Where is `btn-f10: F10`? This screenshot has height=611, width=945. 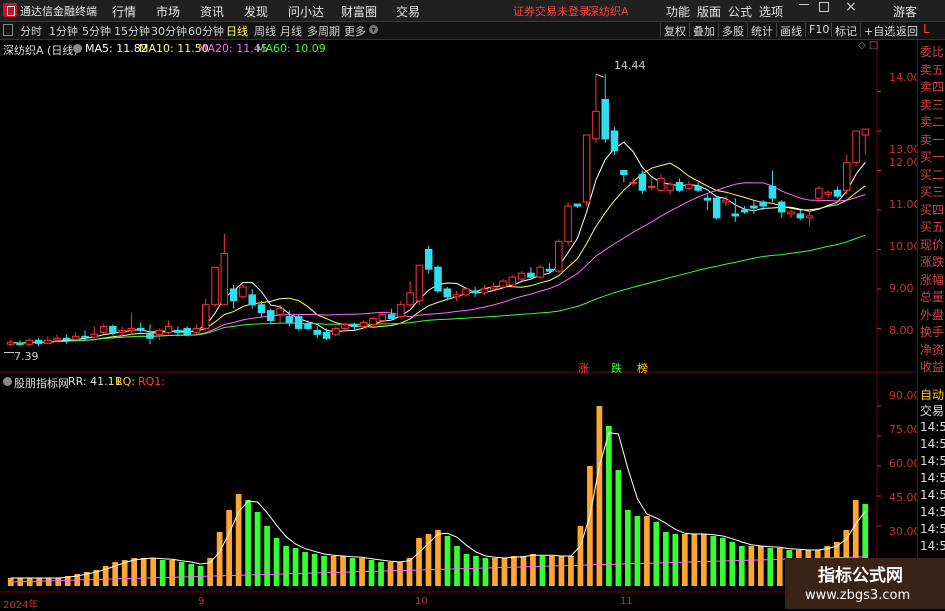
btn-f10: F10 is located at coordinates (818, 30).